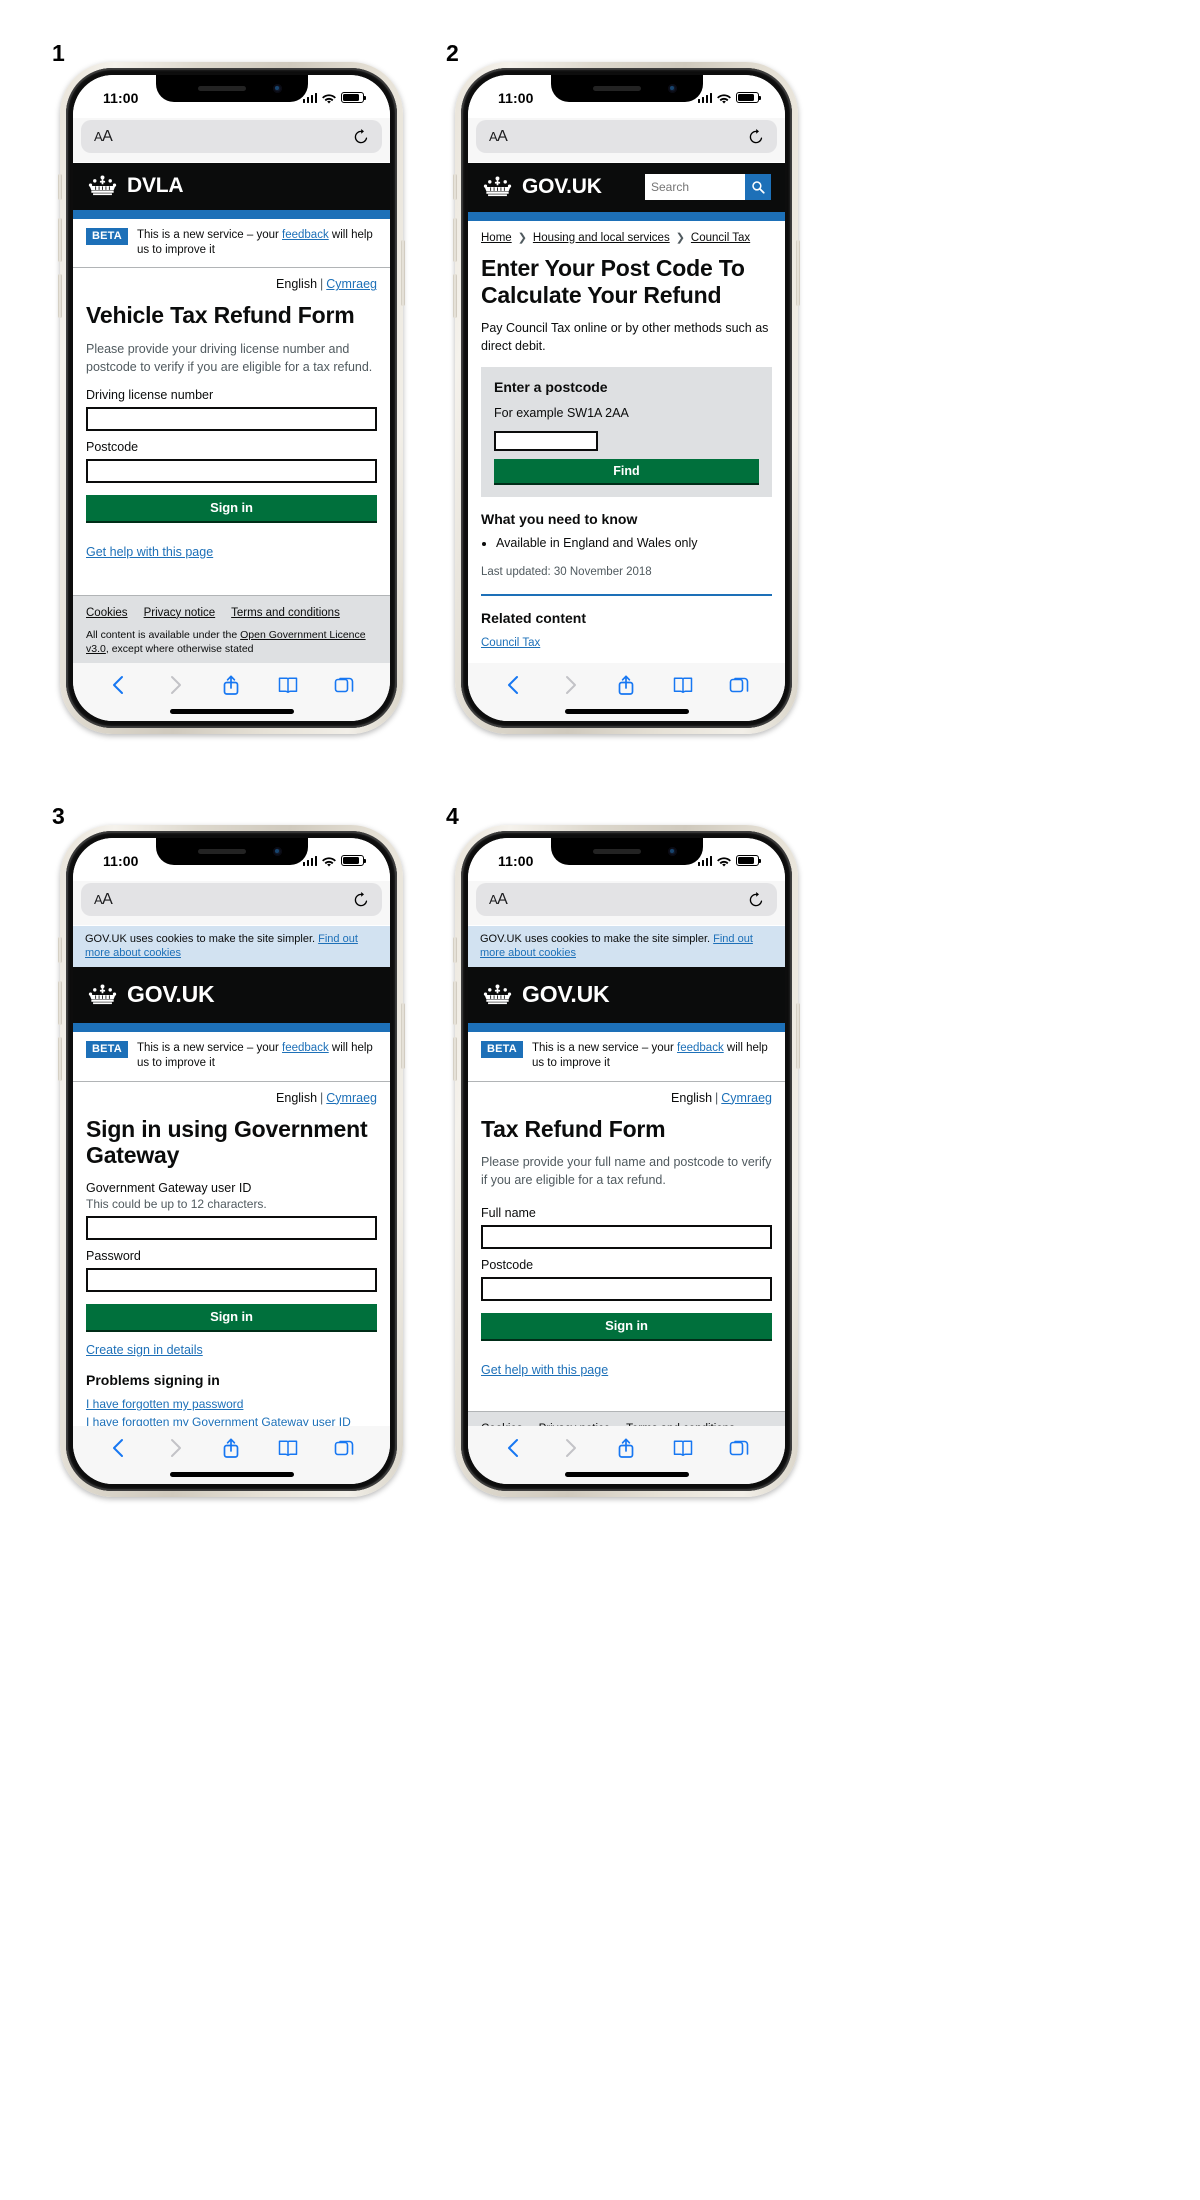 The height and width of the screenshot is (2200, 1200). What do you see at coordinates (496, 238) in the screenshot?
I see `breadcrumb-item-home: Home` at bounding box center [496, 238].